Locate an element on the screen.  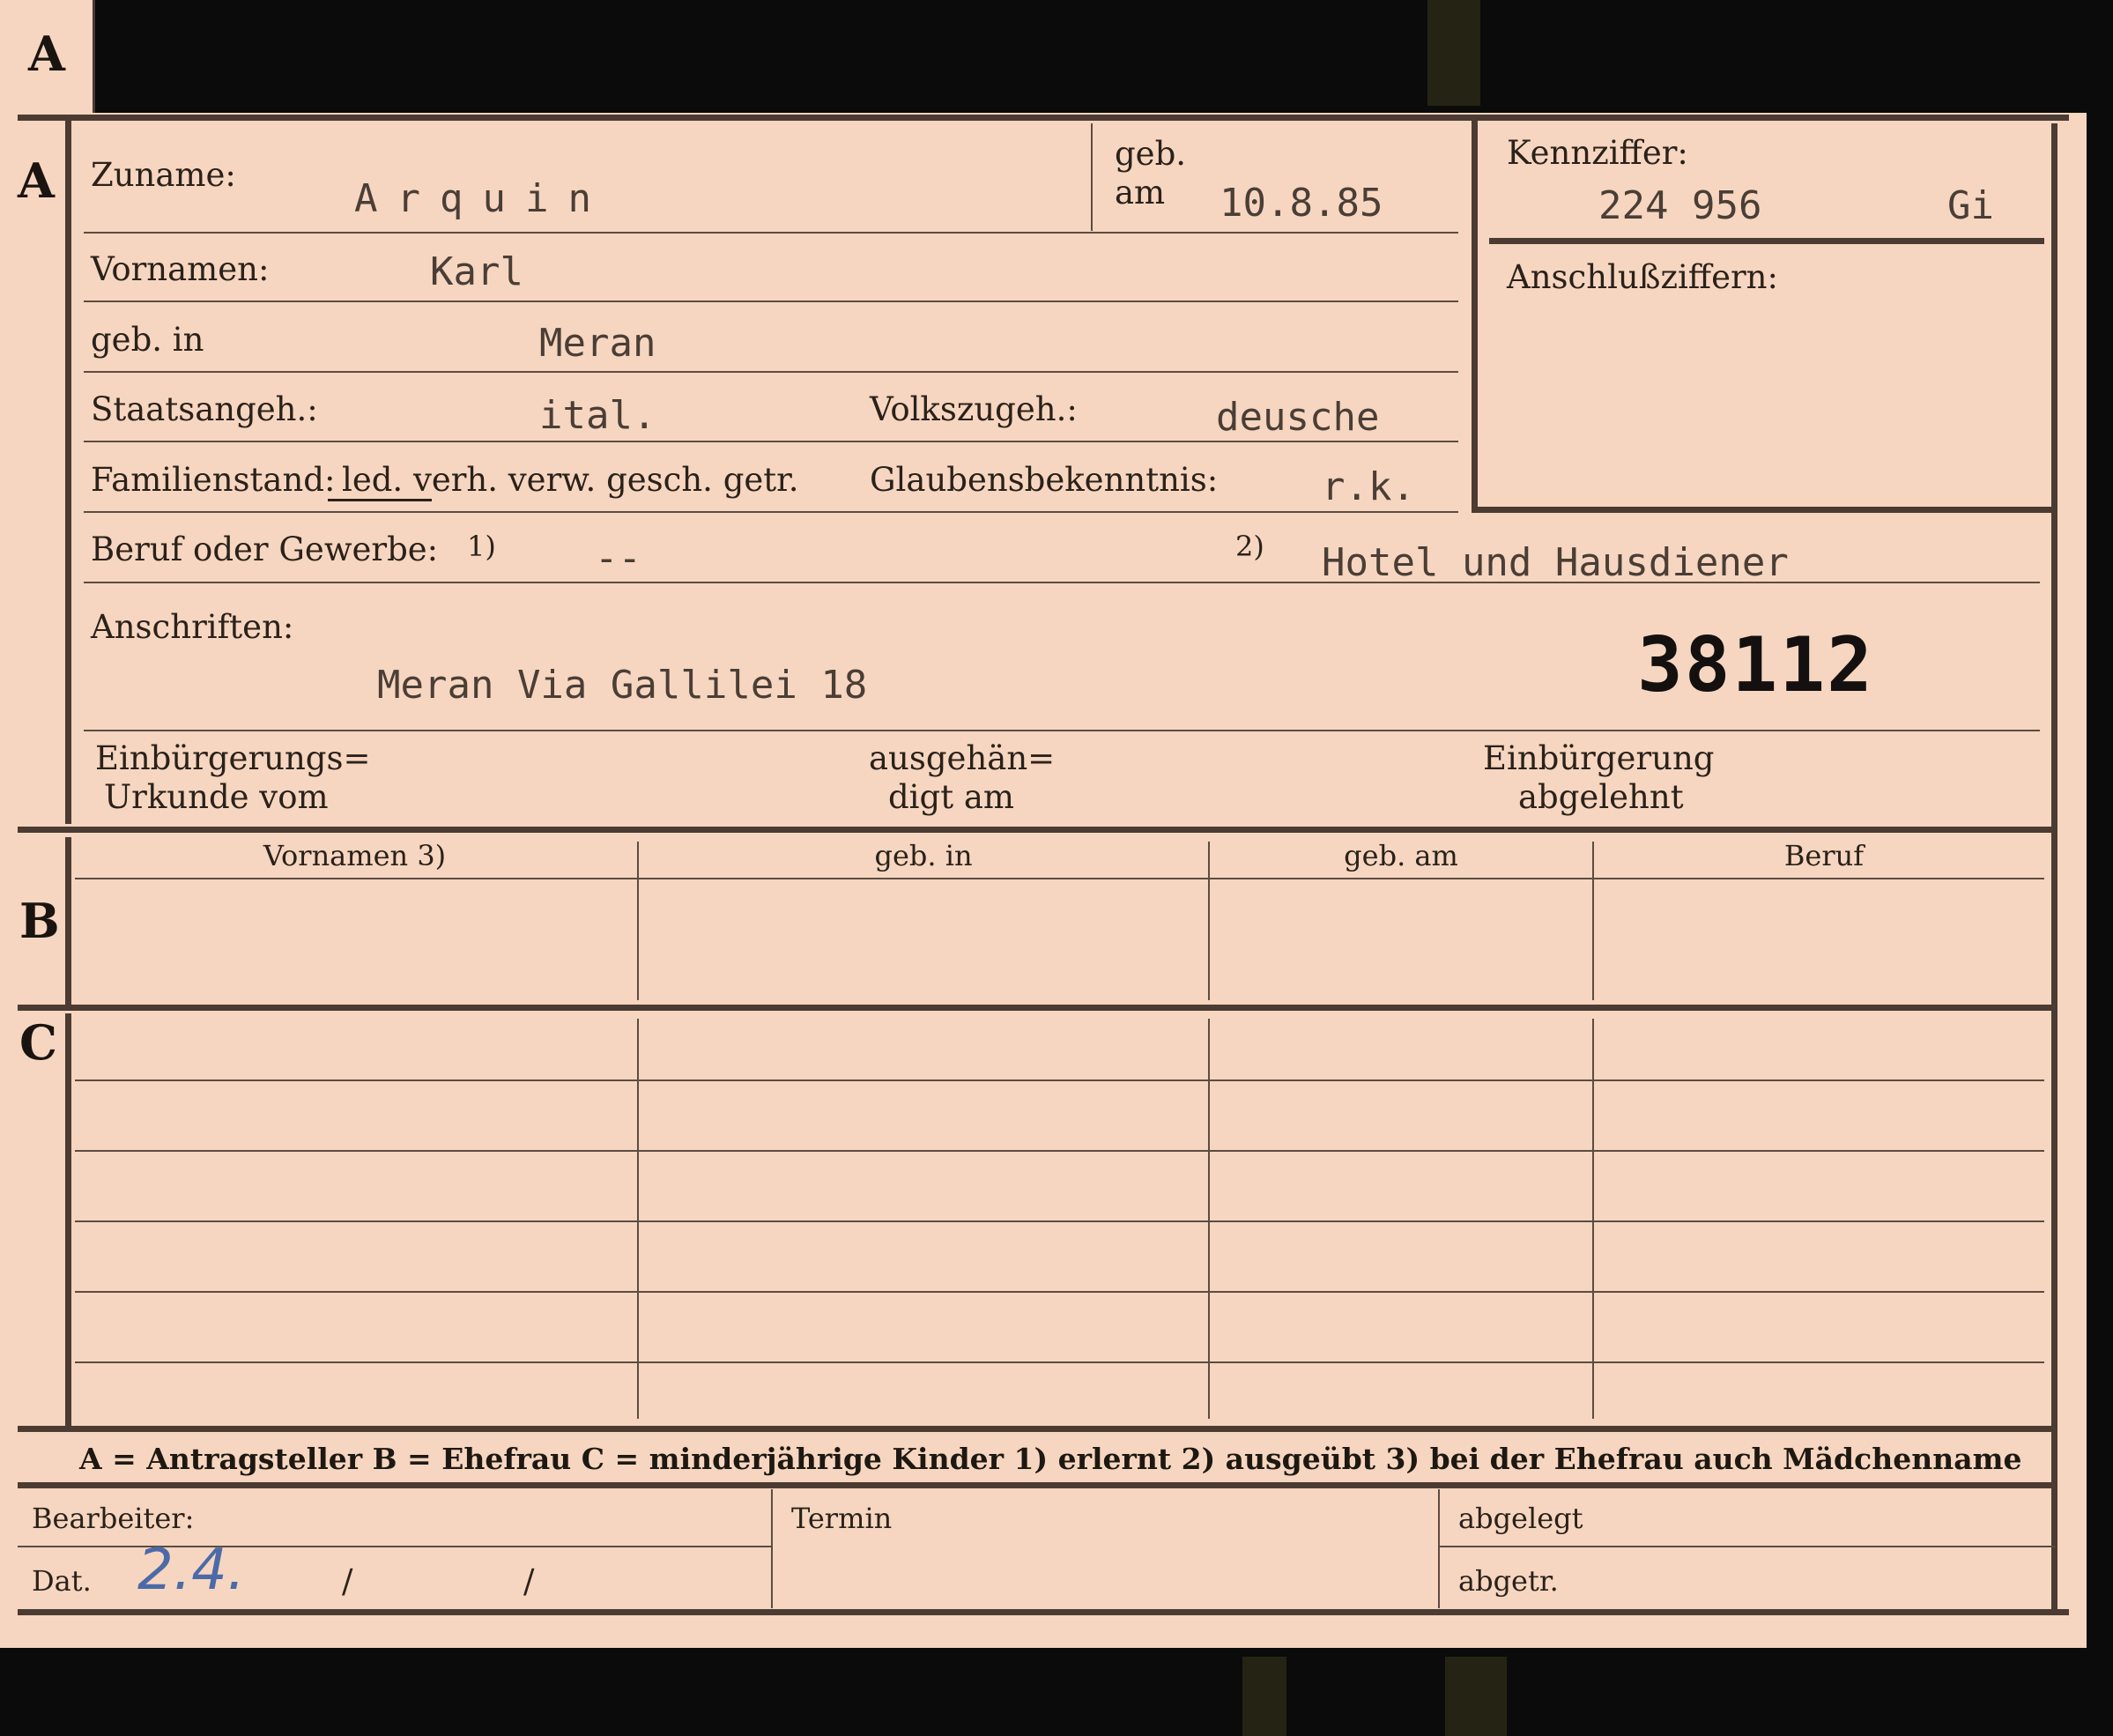
rejected-label-2: abgelehnt is located at coordinates (1601, 797).